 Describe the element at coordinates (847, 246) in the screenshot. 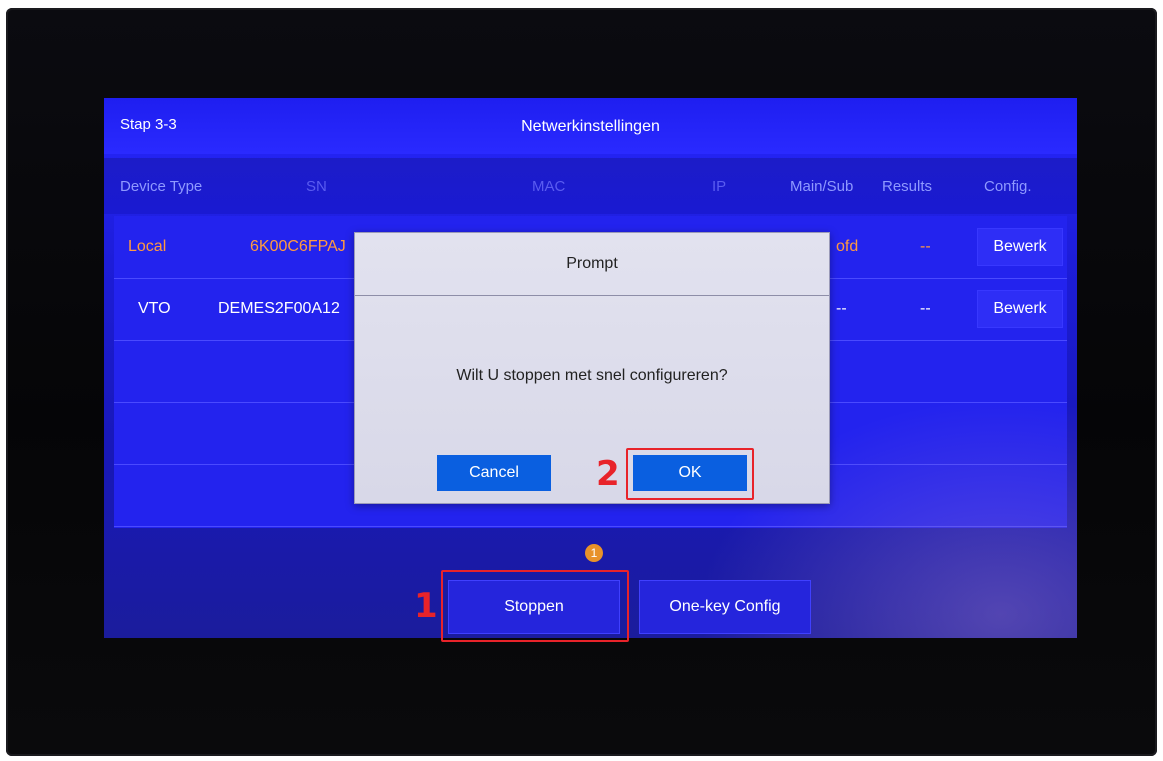

I see `main-sub-cell: ofd` at that location.